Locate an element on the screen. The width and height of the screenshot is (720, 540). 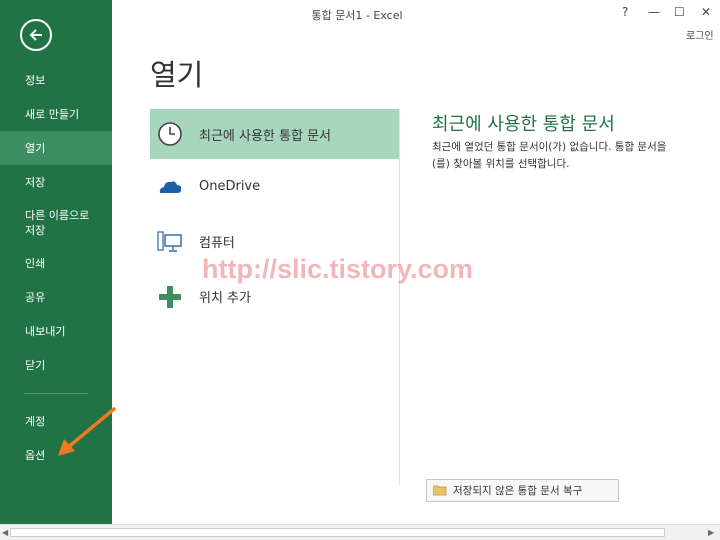
pane-divider is located at coordinates (399, 297).